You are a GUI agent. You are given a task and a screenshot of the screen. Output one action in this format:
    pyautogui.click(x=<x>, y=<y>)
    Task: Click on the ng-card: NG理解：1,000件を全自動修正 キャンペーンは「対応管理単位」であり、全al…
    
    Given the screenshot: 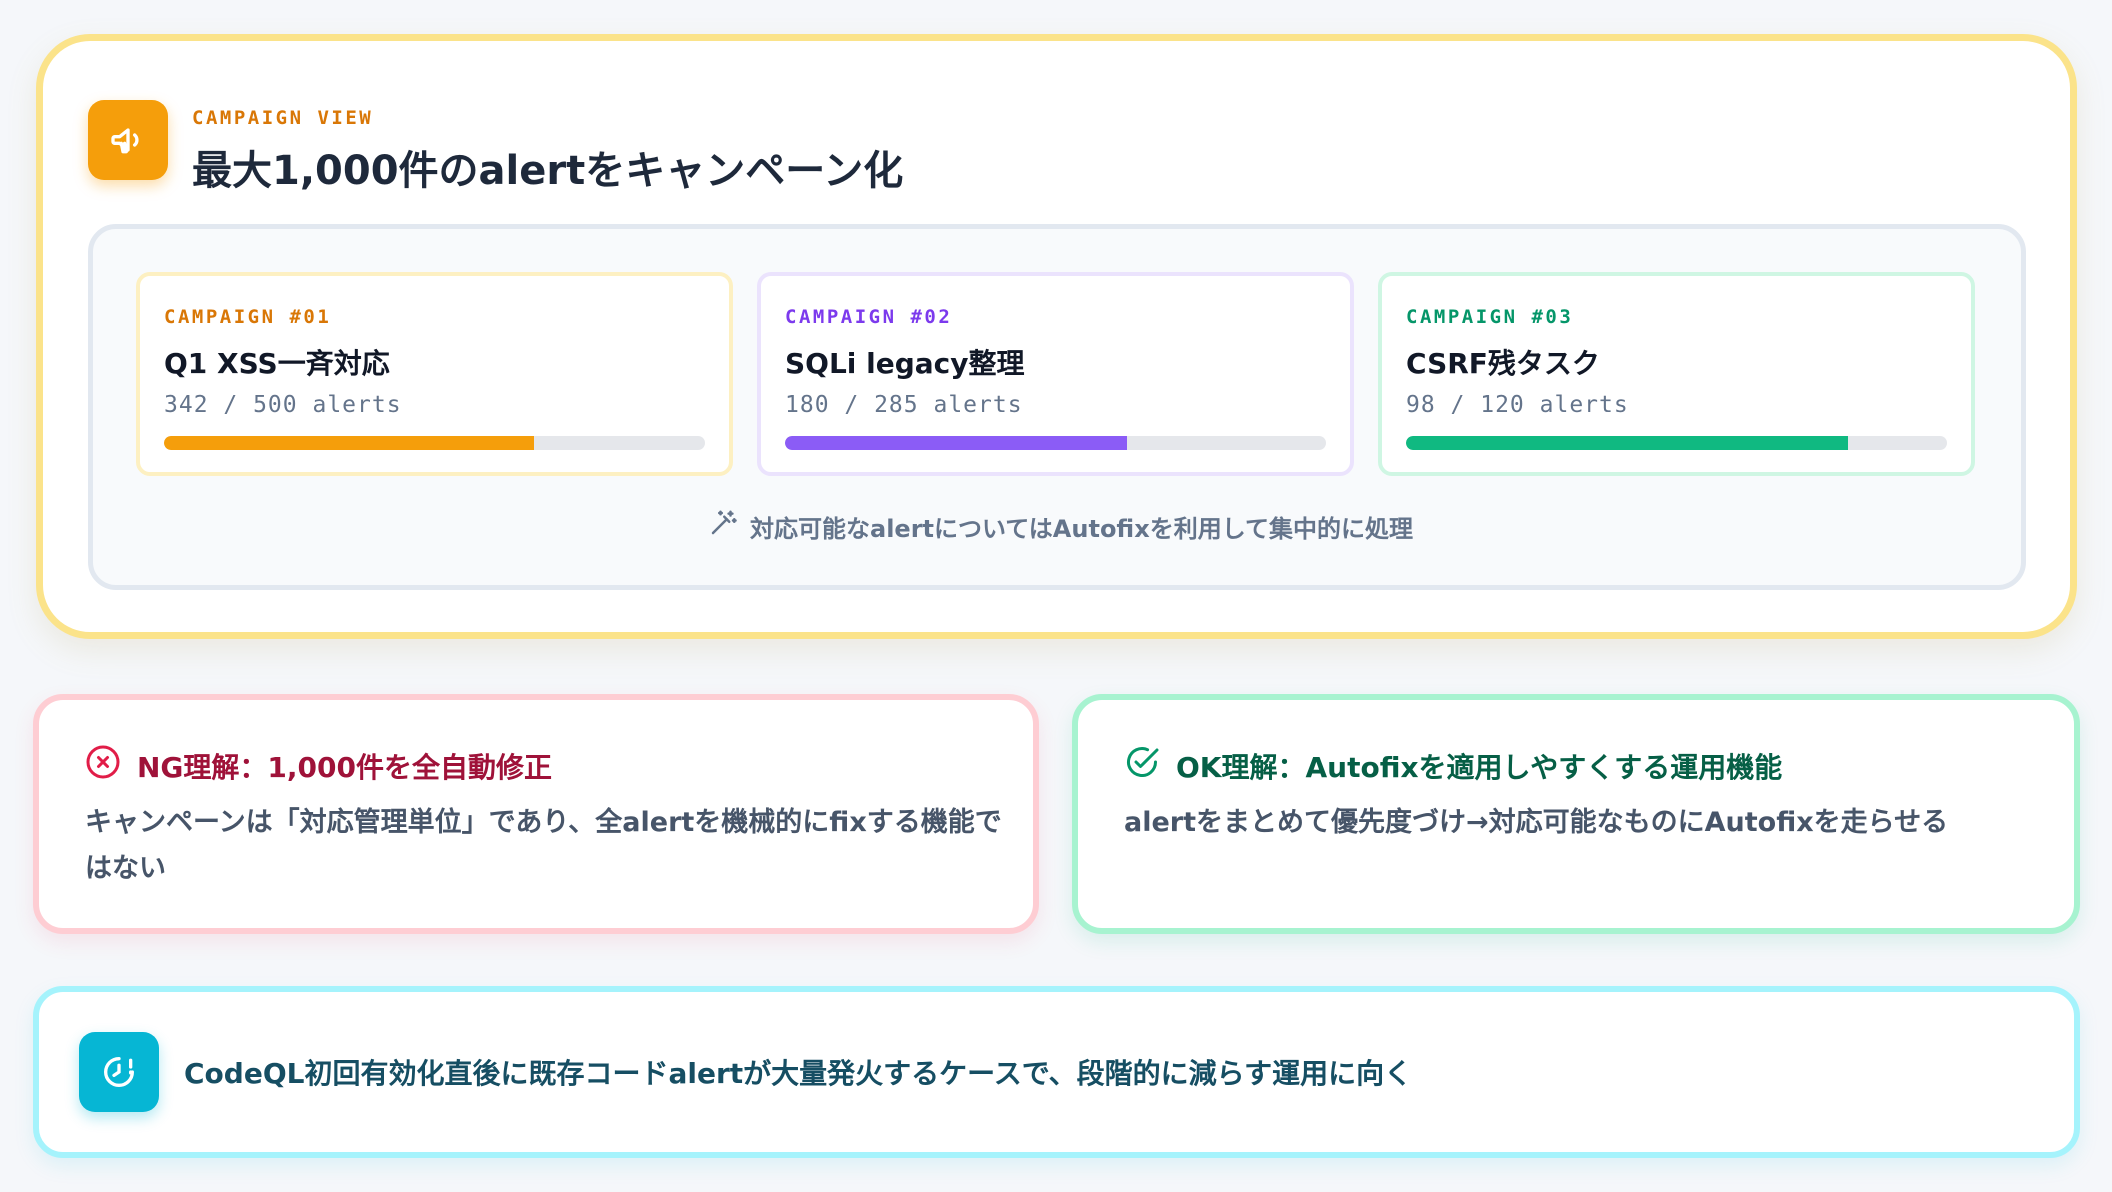 What is the action you would take?
    pyautogui.click(x=536, y=814)
    